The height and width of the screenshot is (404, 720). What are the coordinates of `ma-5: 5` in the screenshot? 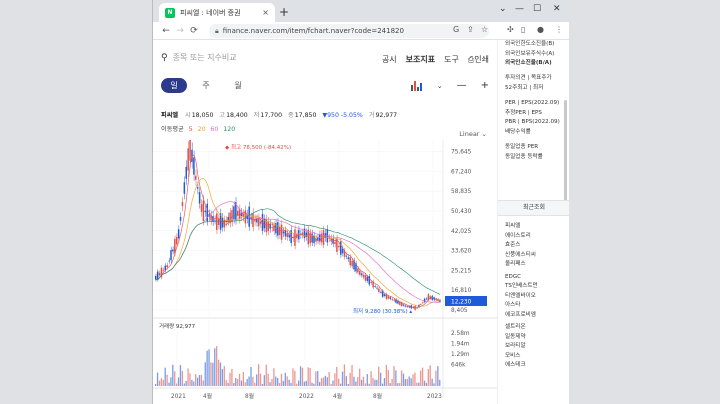 It's located at (191, 129).